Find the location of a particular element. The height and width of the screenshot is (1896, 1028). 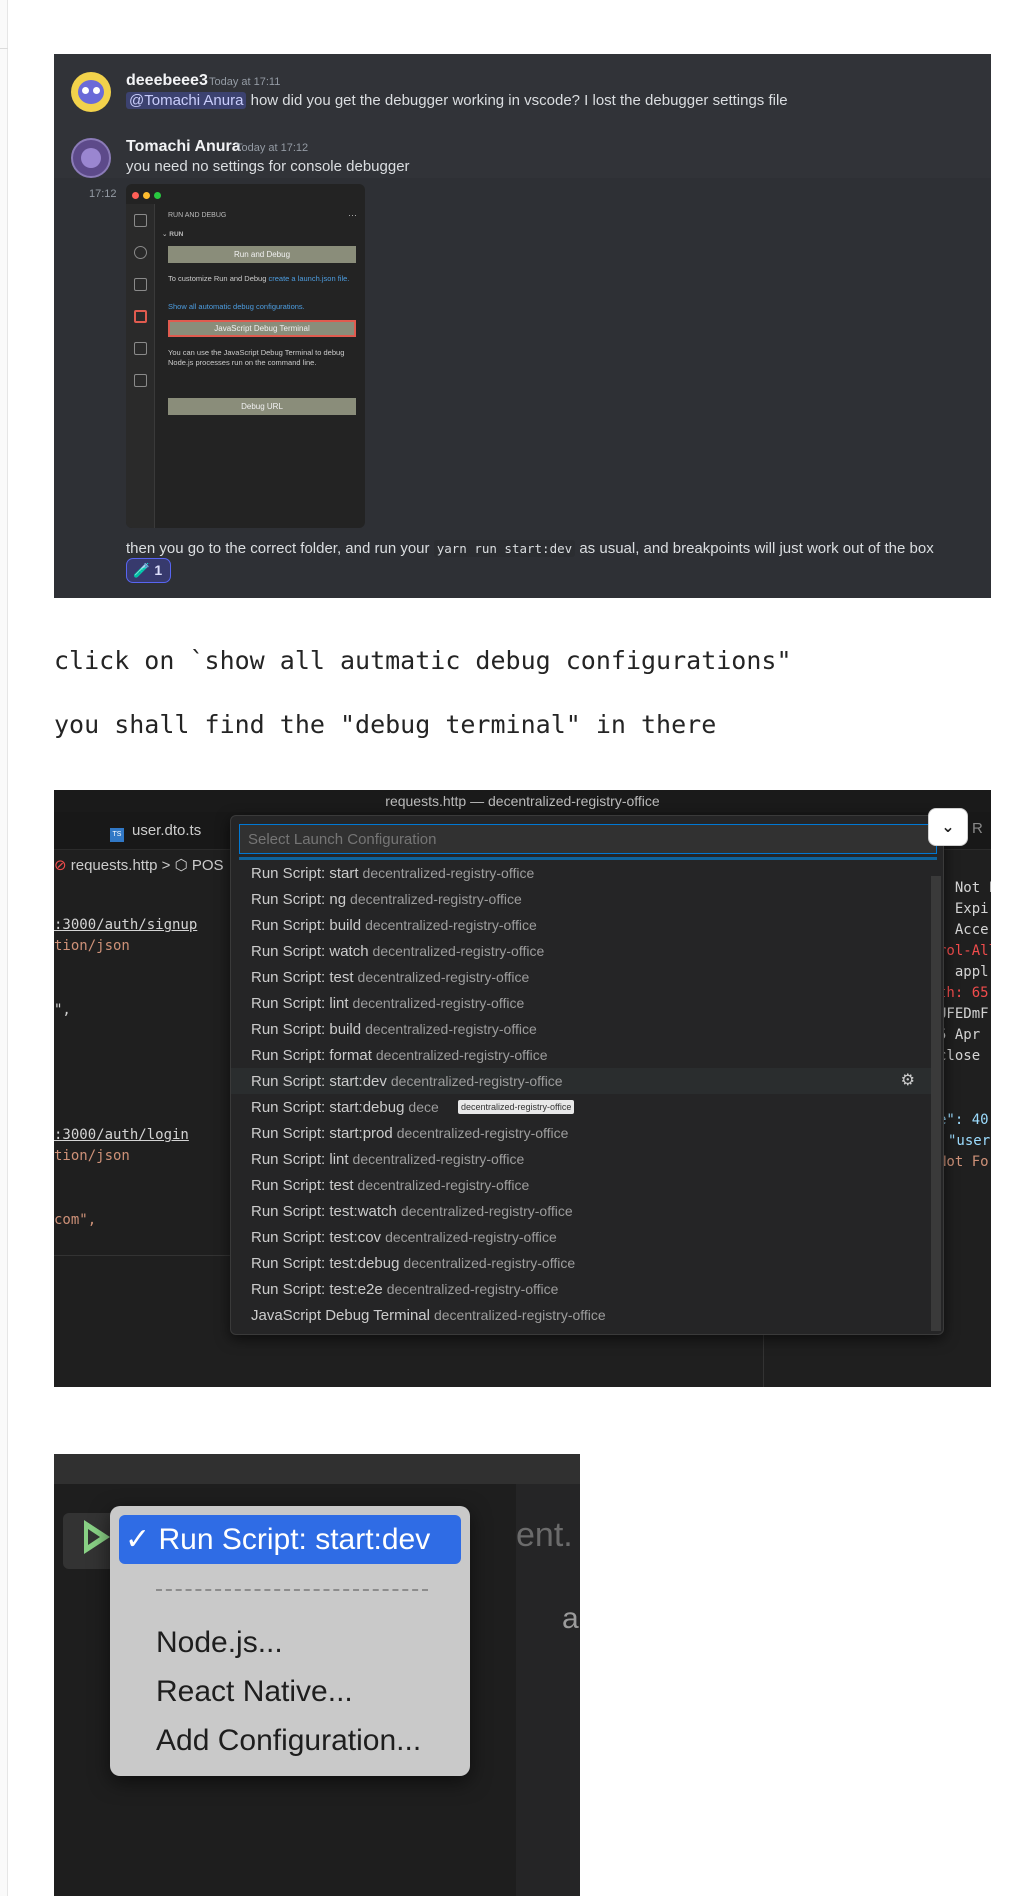

panel-header: RUN AND DEBUG is located at coordinates (197, 215).